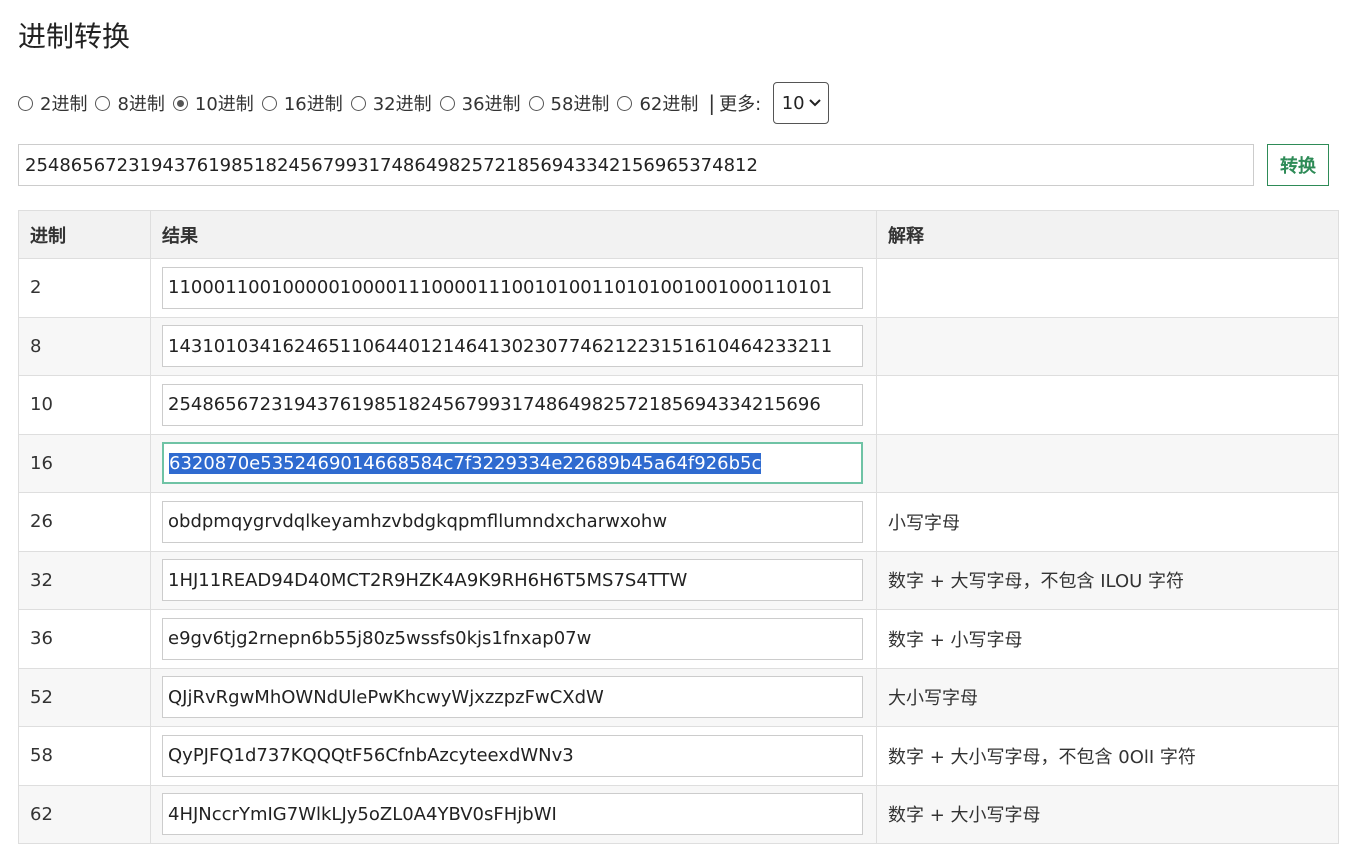  What do you see at coordinates (224, 104) in the screenshot?
I see `radio-label: 10进制` at bounding box center [224, 104].